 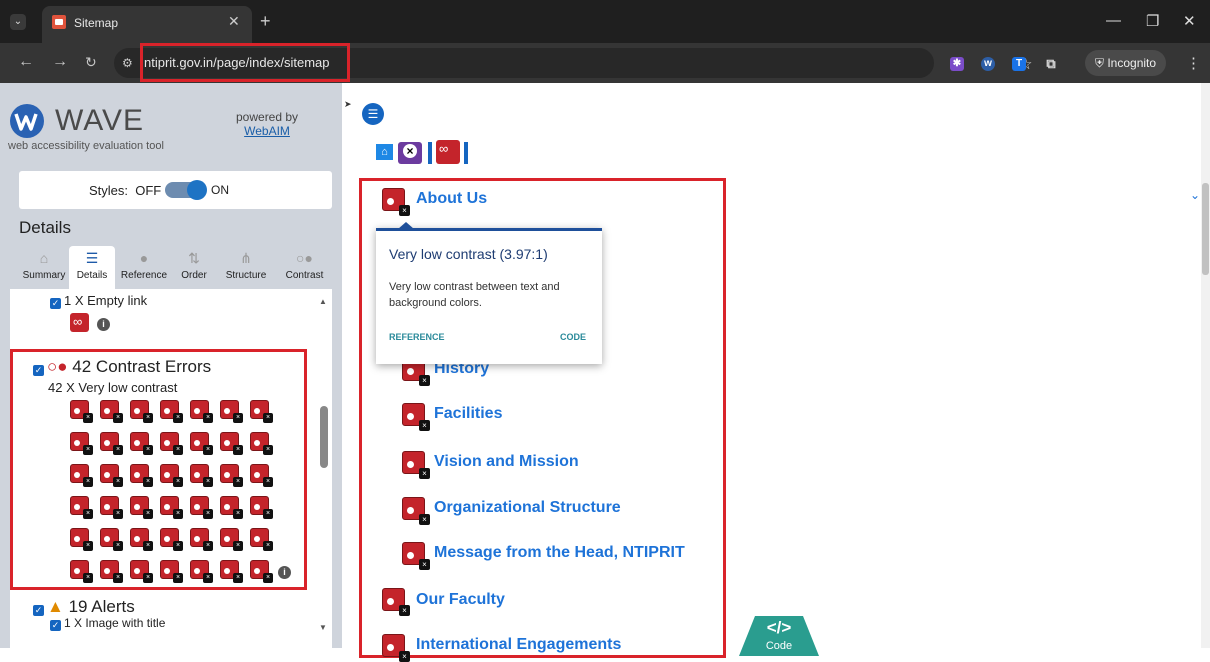 I want to click on code-button: </> Code, so click(x=779, y=636).